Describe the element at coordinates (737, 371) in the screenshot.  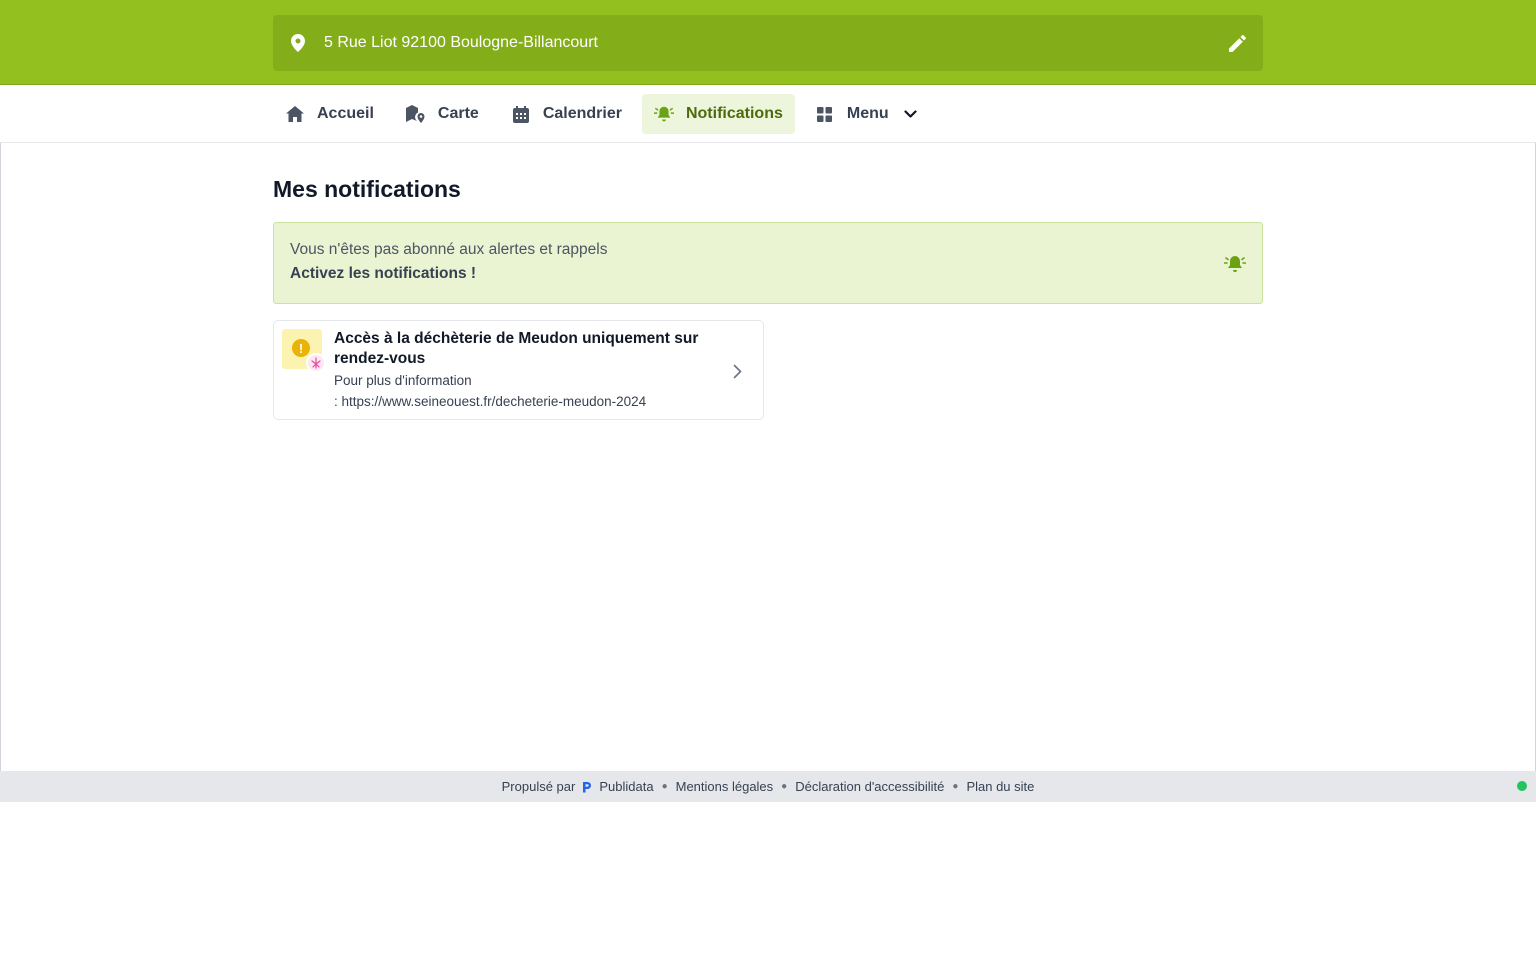
I see `chevron-right-icon` at that location.